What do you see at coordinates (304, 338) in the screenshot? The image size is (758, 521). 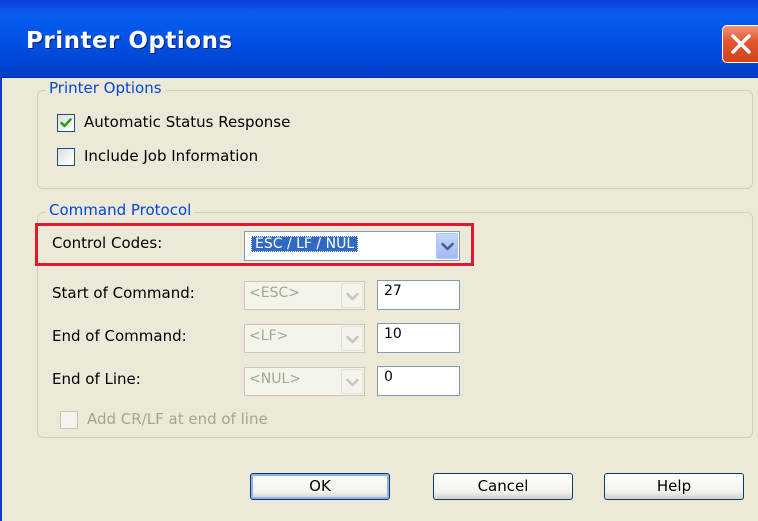 I see `end-of-command-select: <LF>` at bounding box center [304, 338].